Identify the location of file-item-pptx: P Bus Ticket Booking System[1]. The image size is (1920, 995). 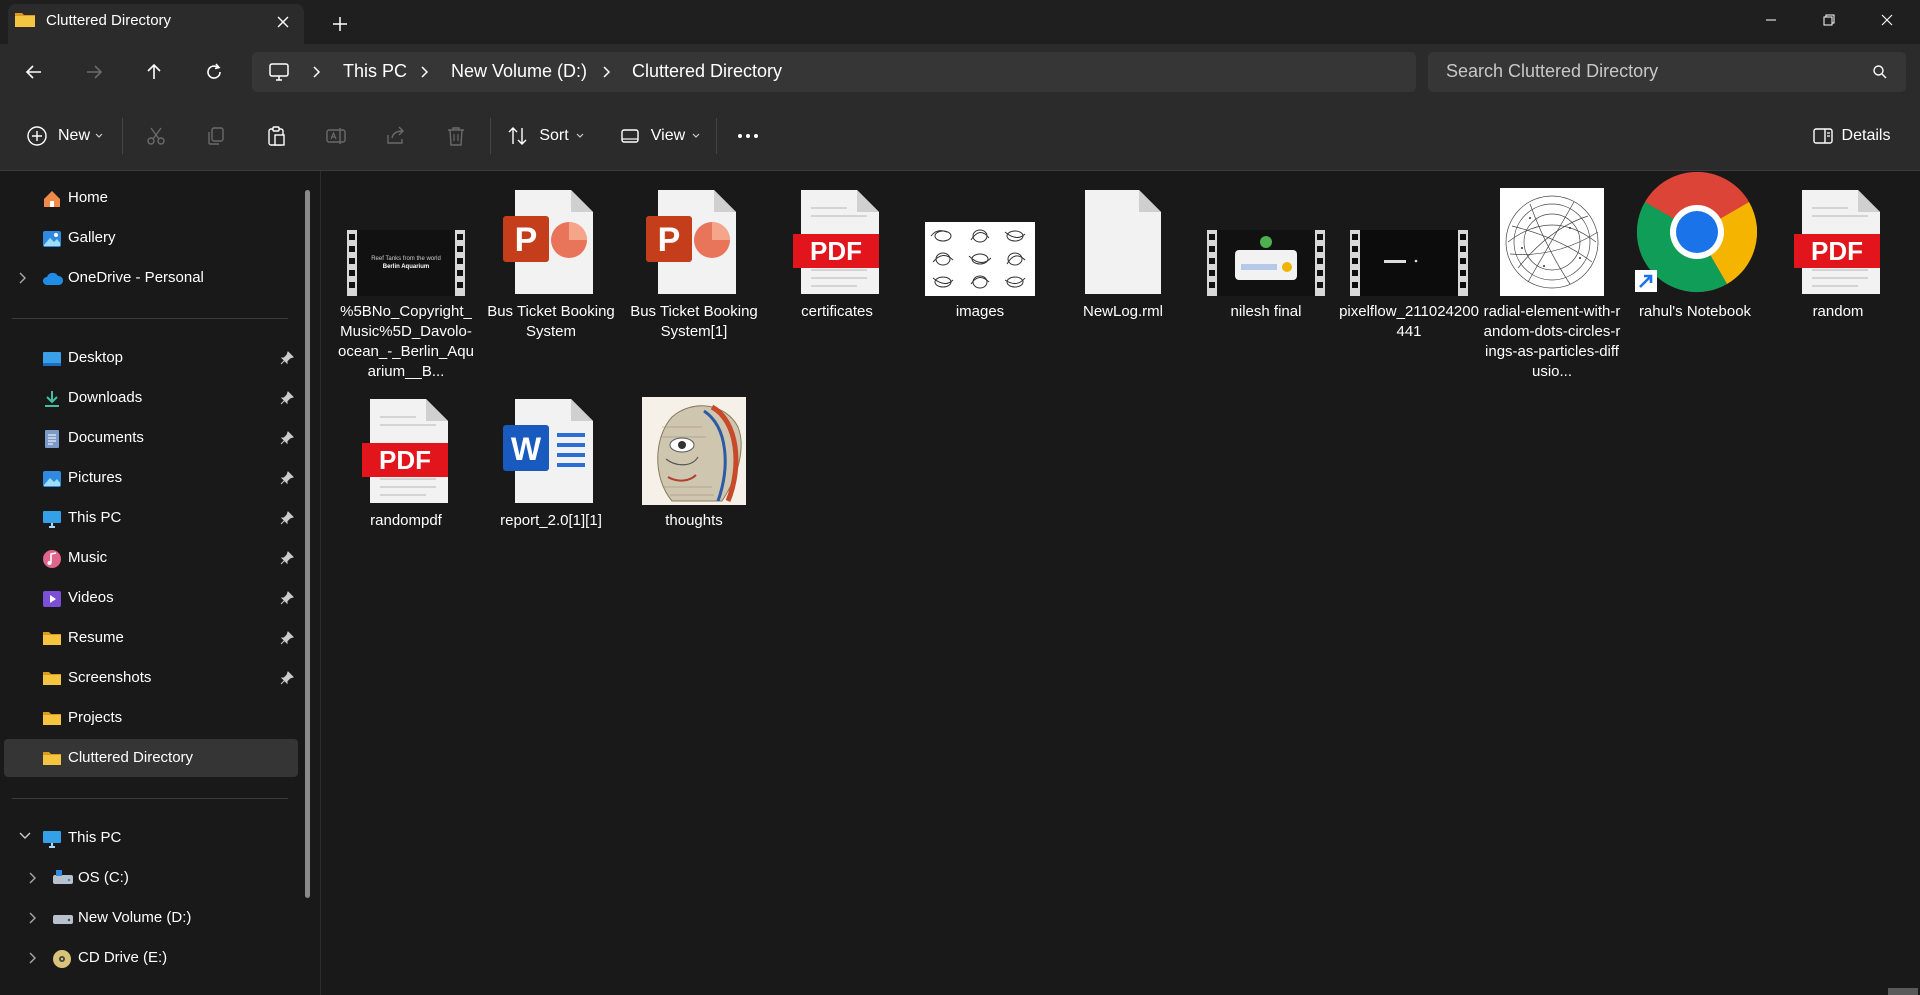
(694, 284).